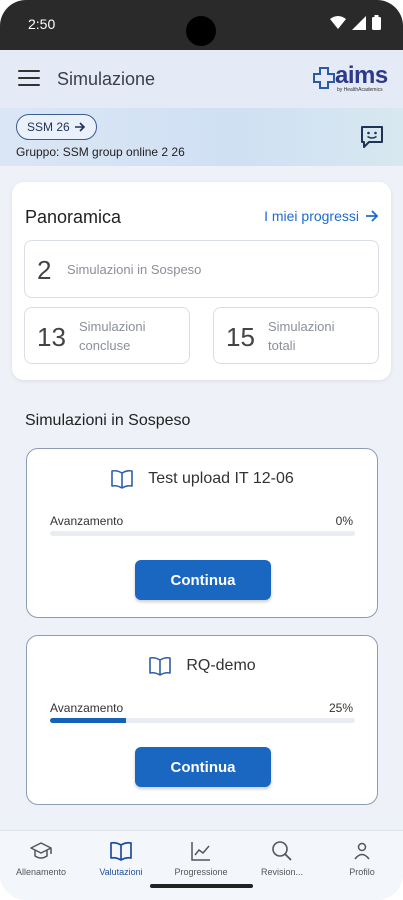 The width and height of the screenshot is (403, 900). Describe the element at coordinates (201, 886) in the screenshot. I see `home-indicator` at that location.